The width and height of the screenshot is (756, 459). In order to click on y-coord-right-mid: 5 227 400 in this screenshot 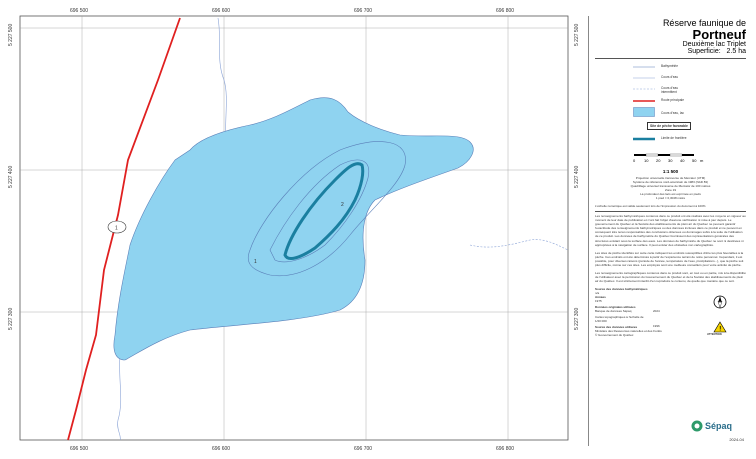, I will do `click(577, 177)`.